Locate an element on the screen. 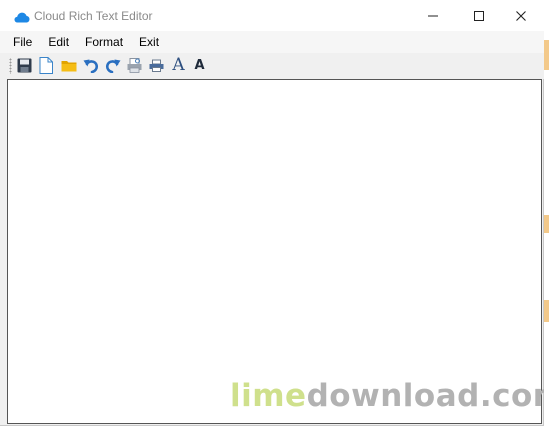 Image resolution: width=549 pixels, height=429 pixels. minimize-button is located at coordinates (433, 15).